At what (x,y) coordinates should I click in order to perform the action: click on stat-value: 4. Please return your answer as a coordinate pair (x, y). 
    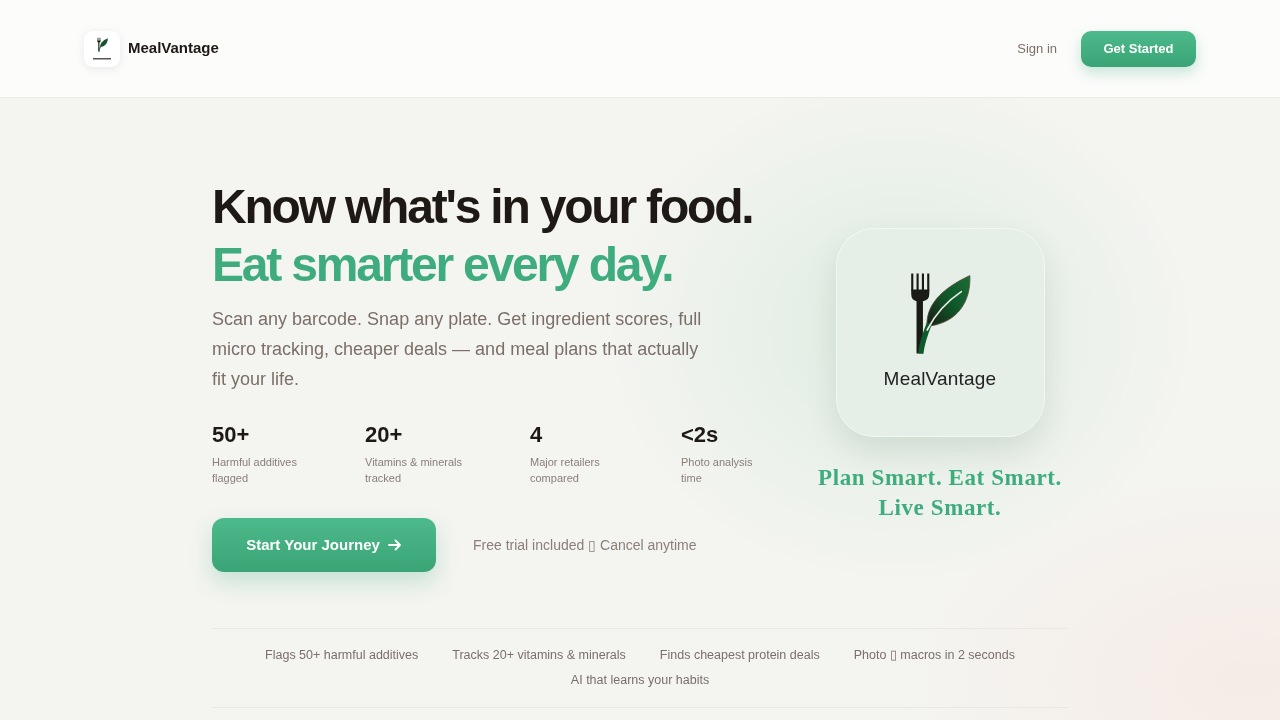
    Looking at the image, I should click on (536, 435).